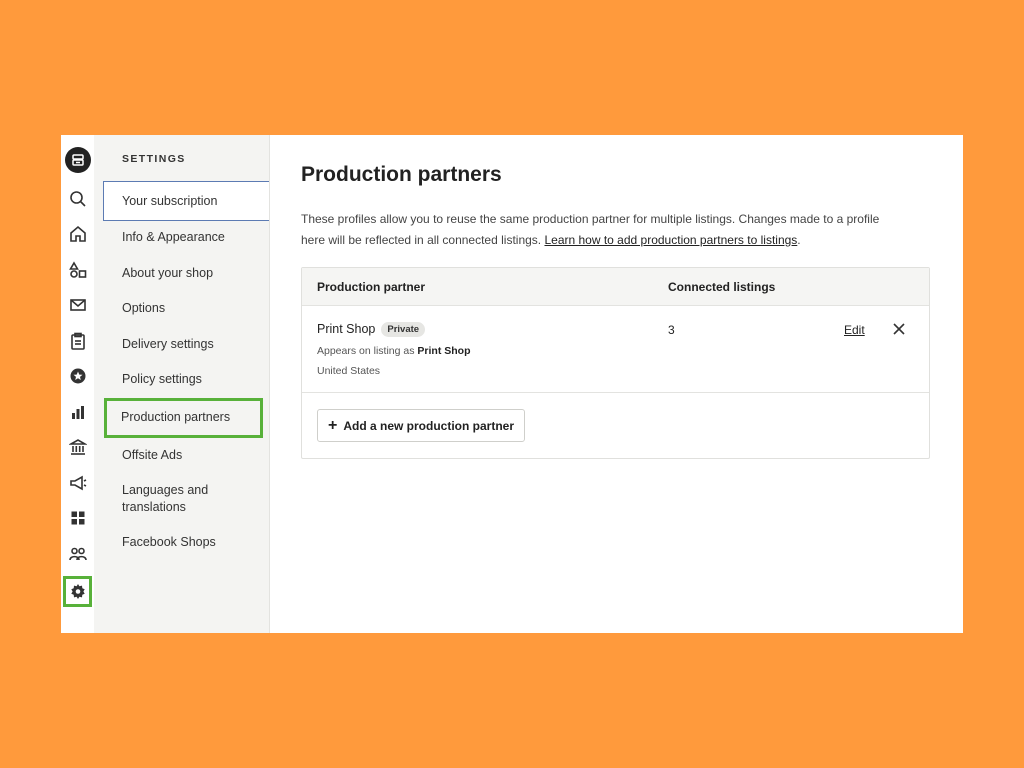  I want to click on partner-name: Print Shop, so click(346, 329).